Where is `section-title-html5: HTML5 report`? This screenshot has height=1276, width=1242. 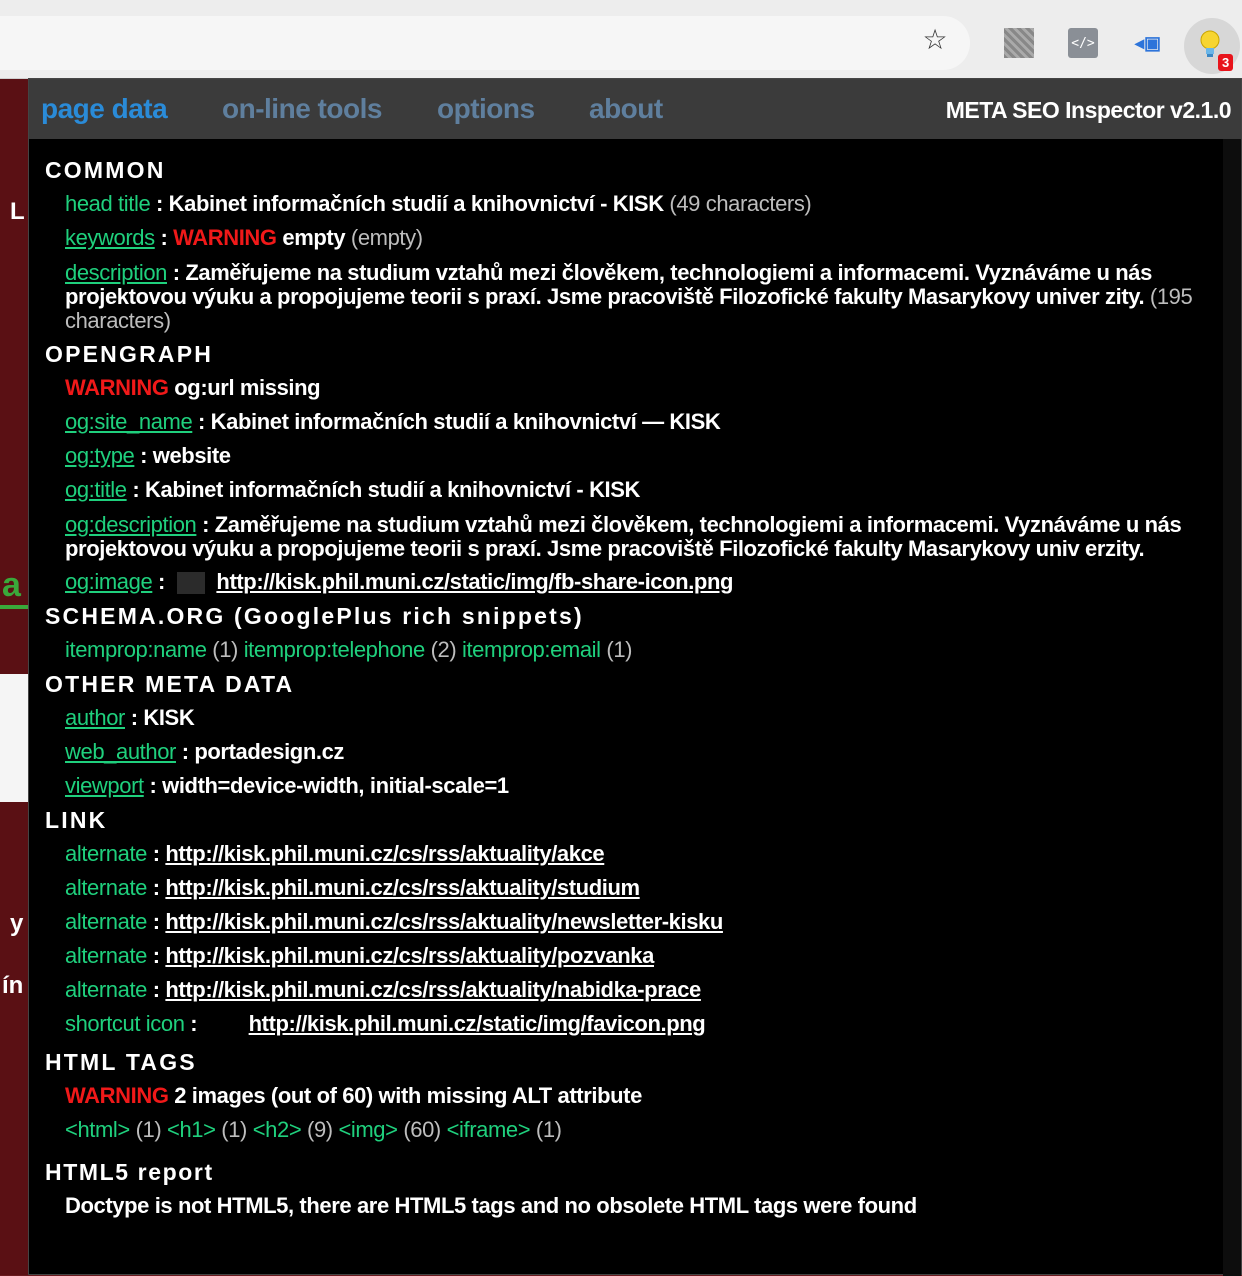
section-title-html5: HTML5 report is located at coordinates (129, 1172).